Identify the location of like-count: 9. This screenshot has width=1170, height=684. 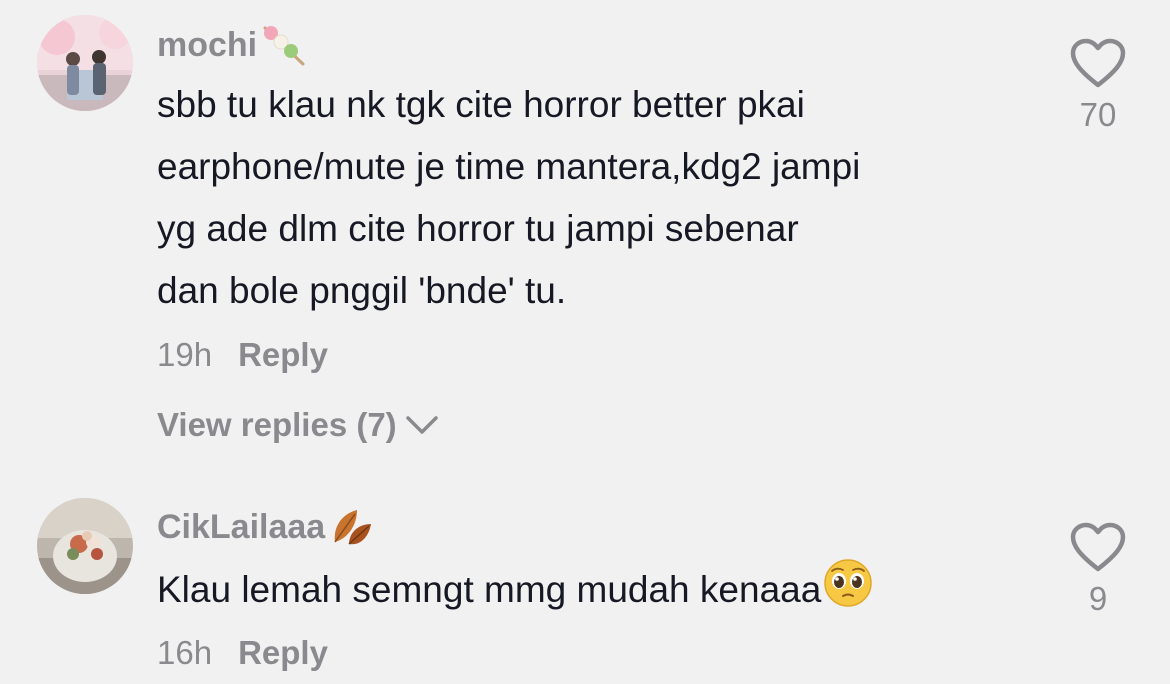
(1098, 598).